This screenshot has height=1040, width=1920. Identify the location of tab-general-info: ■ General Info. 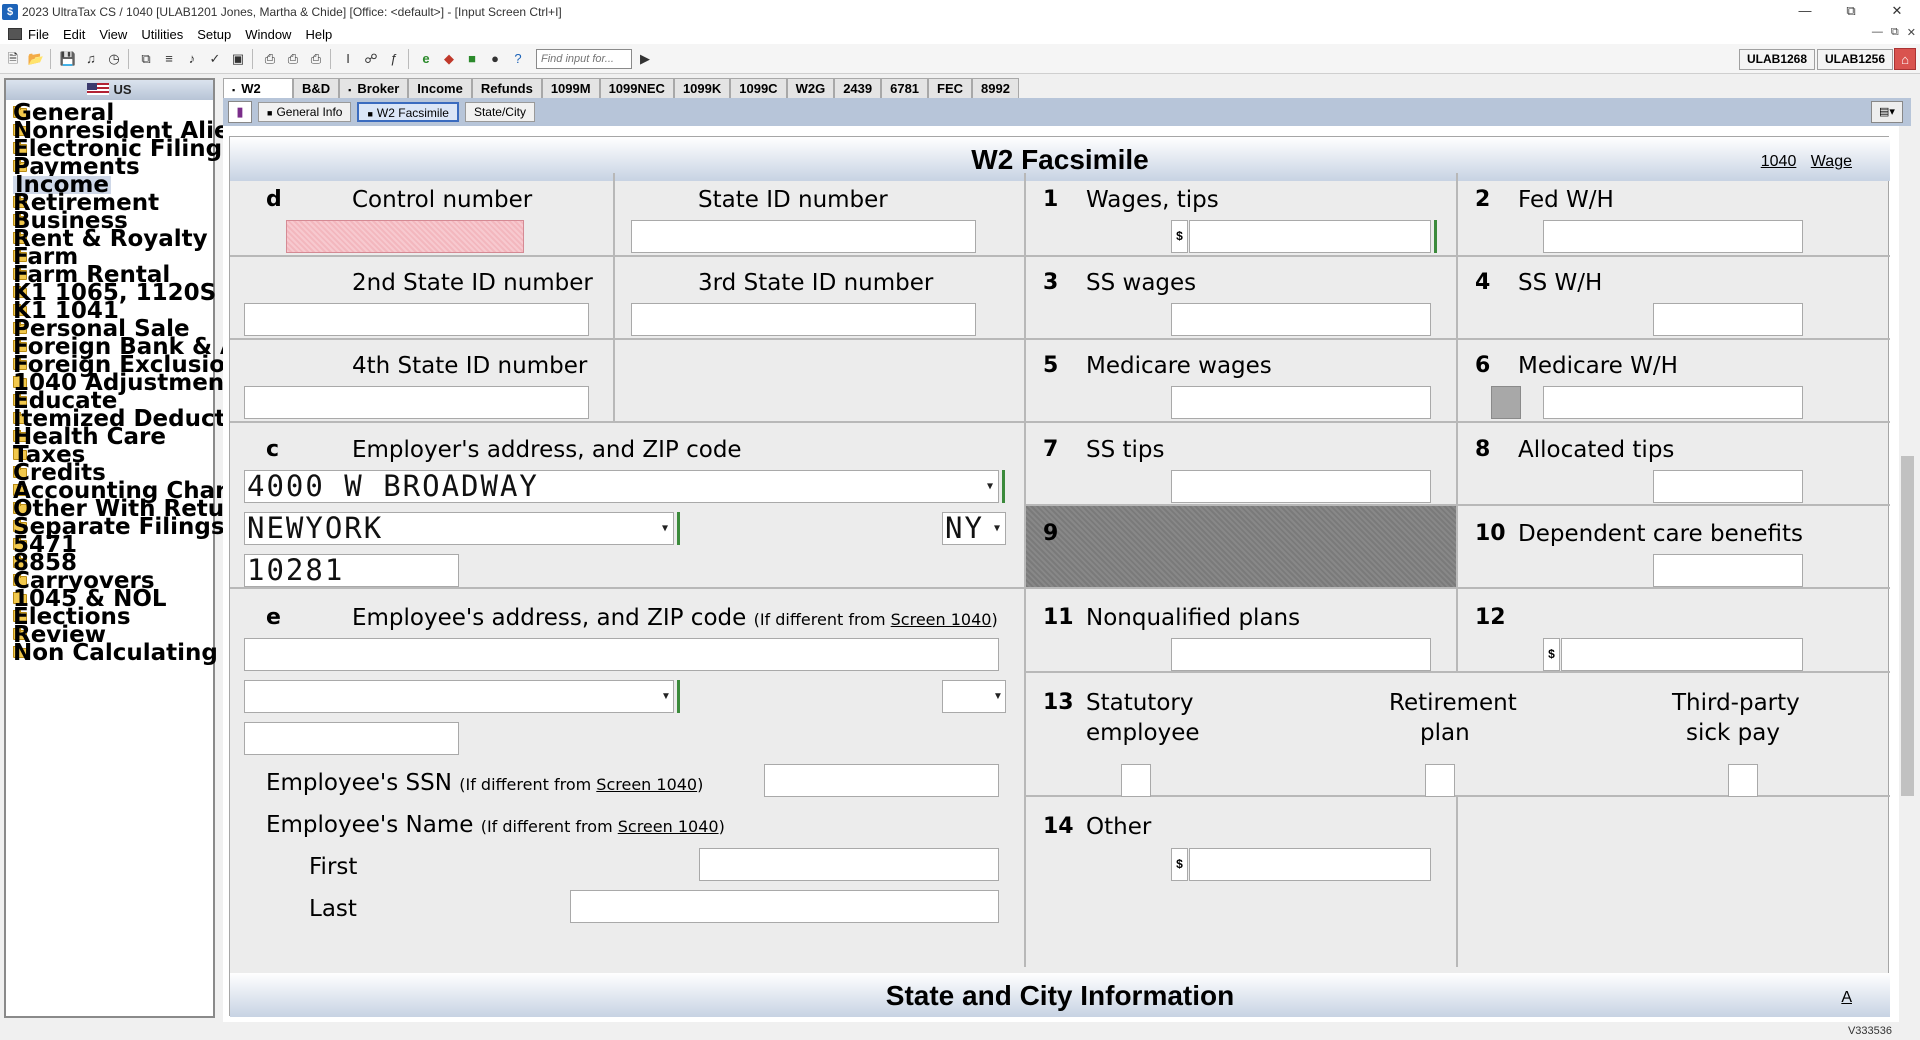
(305, 112).